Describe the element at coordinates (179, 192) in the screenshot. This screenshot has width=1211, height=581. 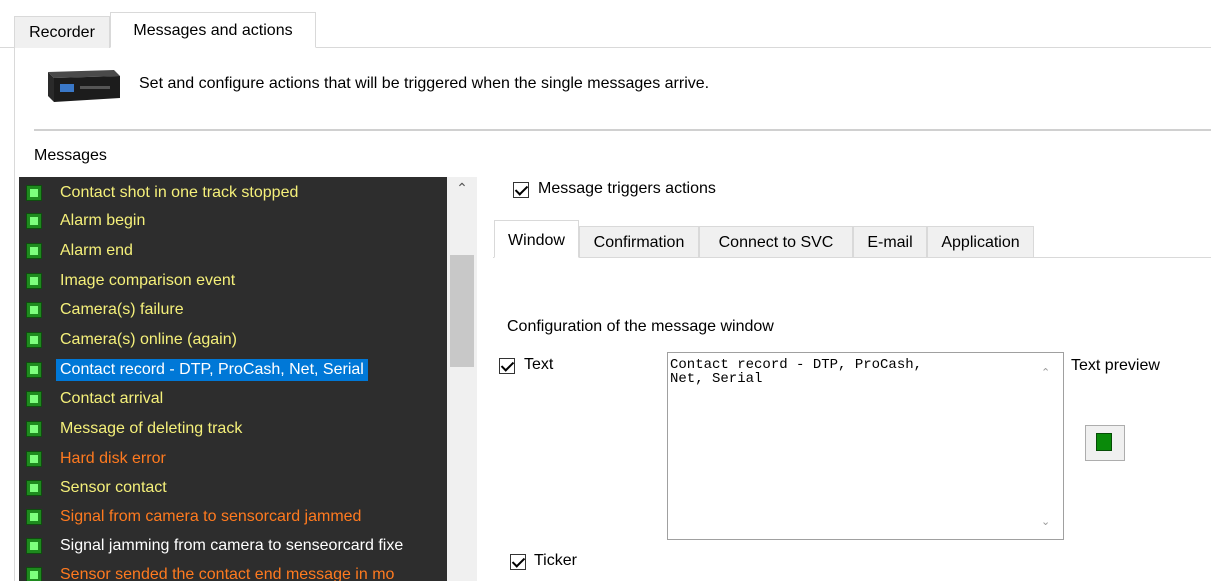
I see `list-item-label: Contact shot in one track stopped` at that location.